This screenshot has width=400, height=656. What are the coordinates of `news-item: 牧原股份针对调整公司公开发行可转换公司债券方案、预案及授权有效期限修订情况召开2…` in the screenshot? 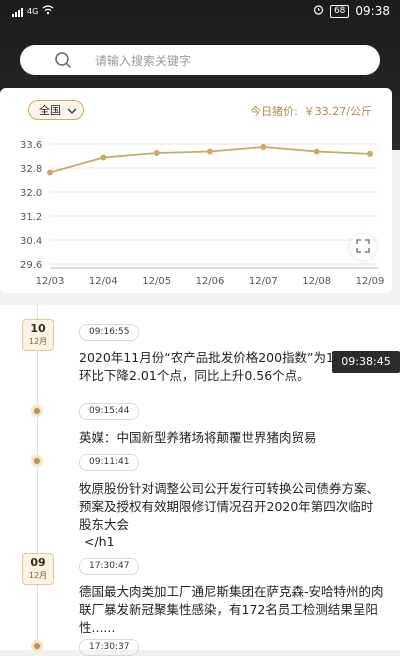 It's located at (231, 507).